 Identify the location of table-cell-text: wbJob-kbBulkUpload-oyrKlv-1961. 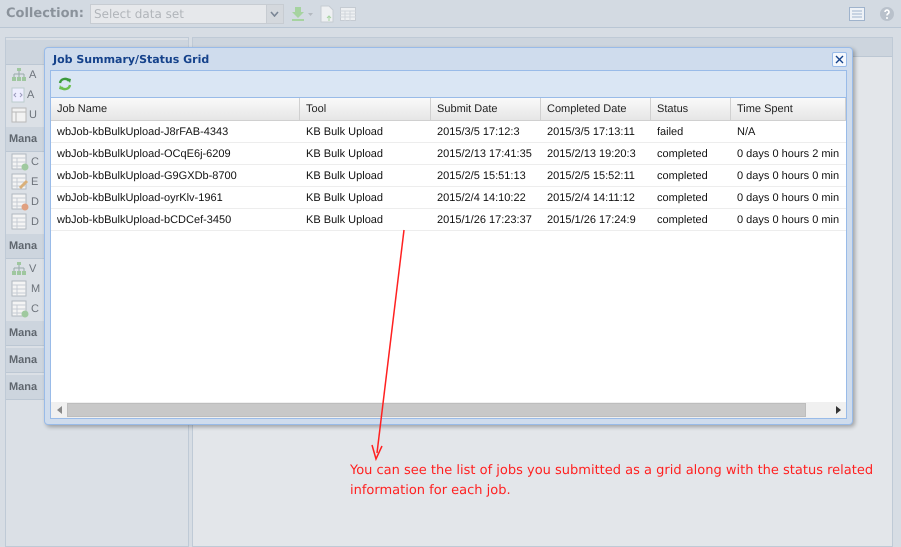
(140, 198).